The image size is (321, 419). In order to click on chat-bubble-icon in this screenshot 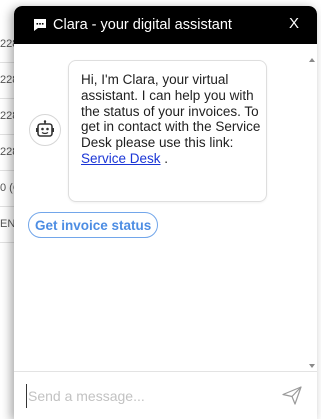, I will do `click(40, 25)`.